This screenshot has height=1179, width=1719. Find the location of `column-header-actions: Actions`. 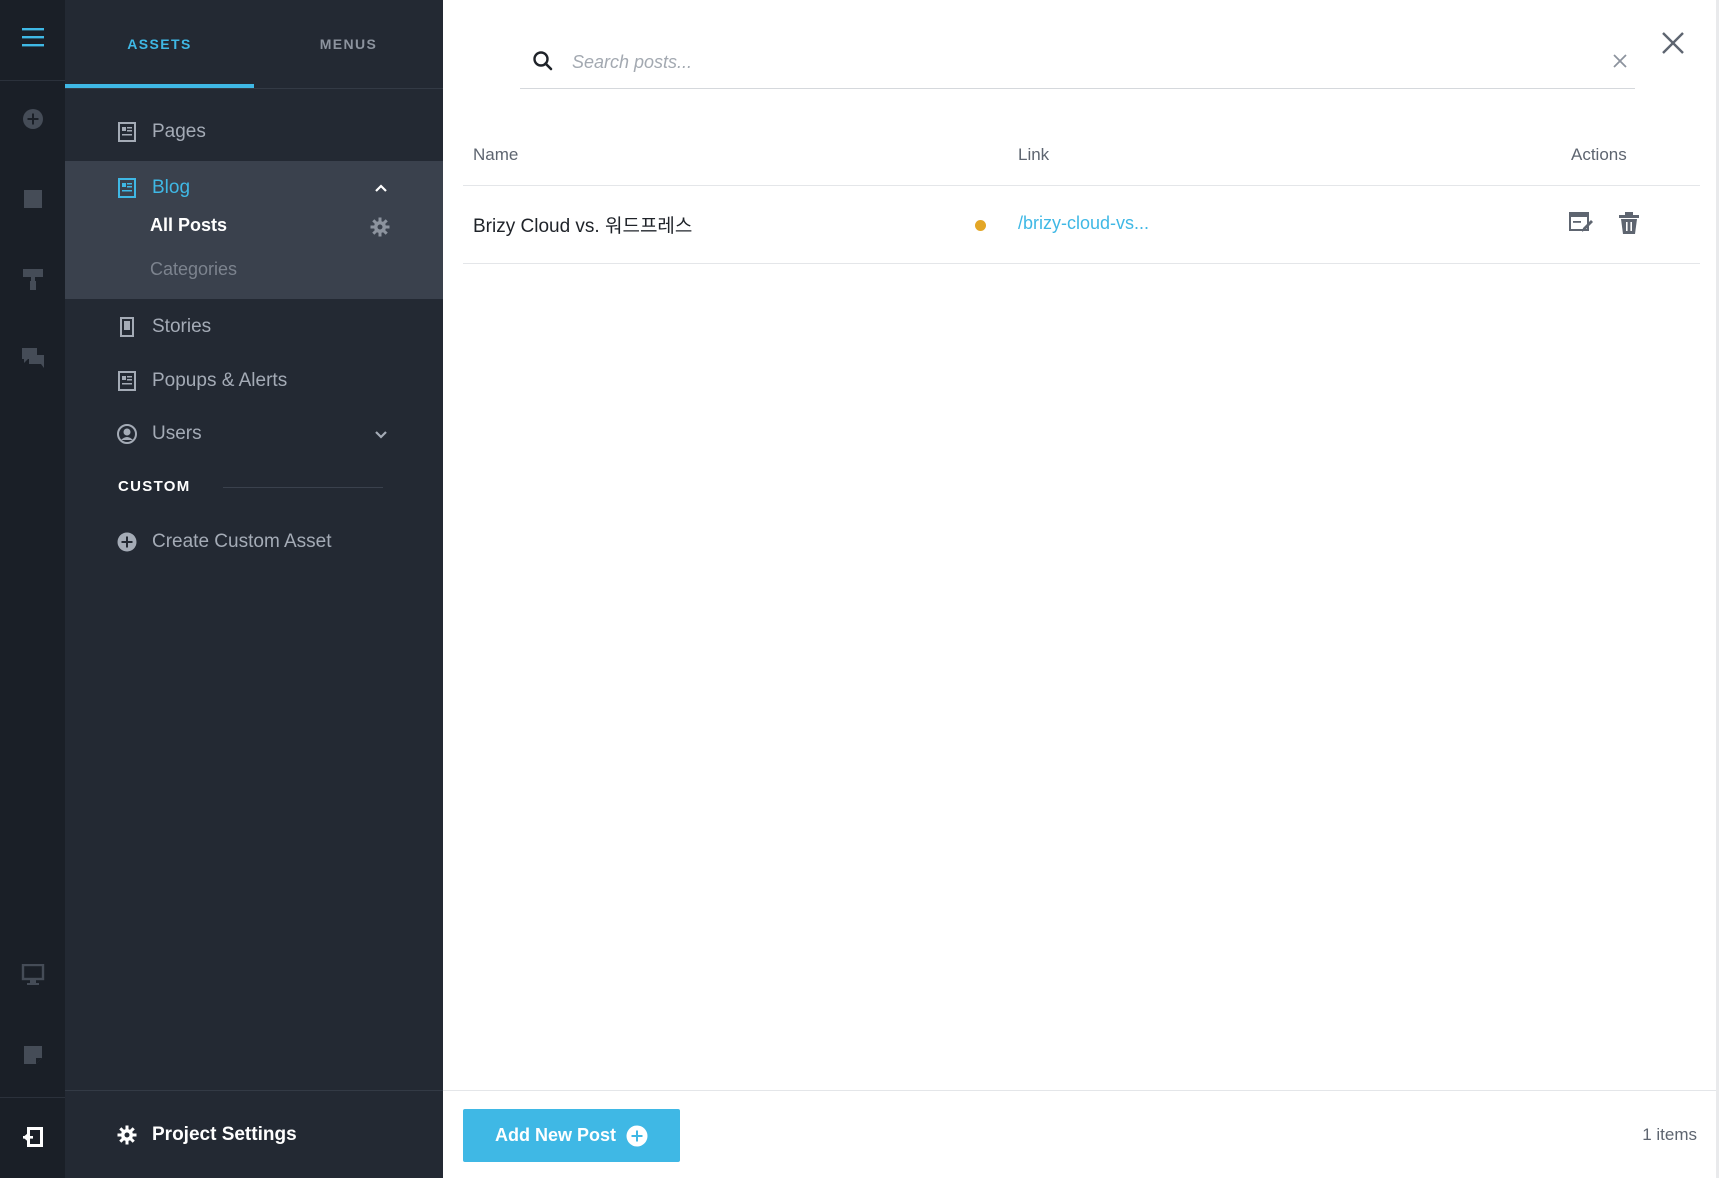

column-header-actions: Actions is located at coordinates (1599, 154).